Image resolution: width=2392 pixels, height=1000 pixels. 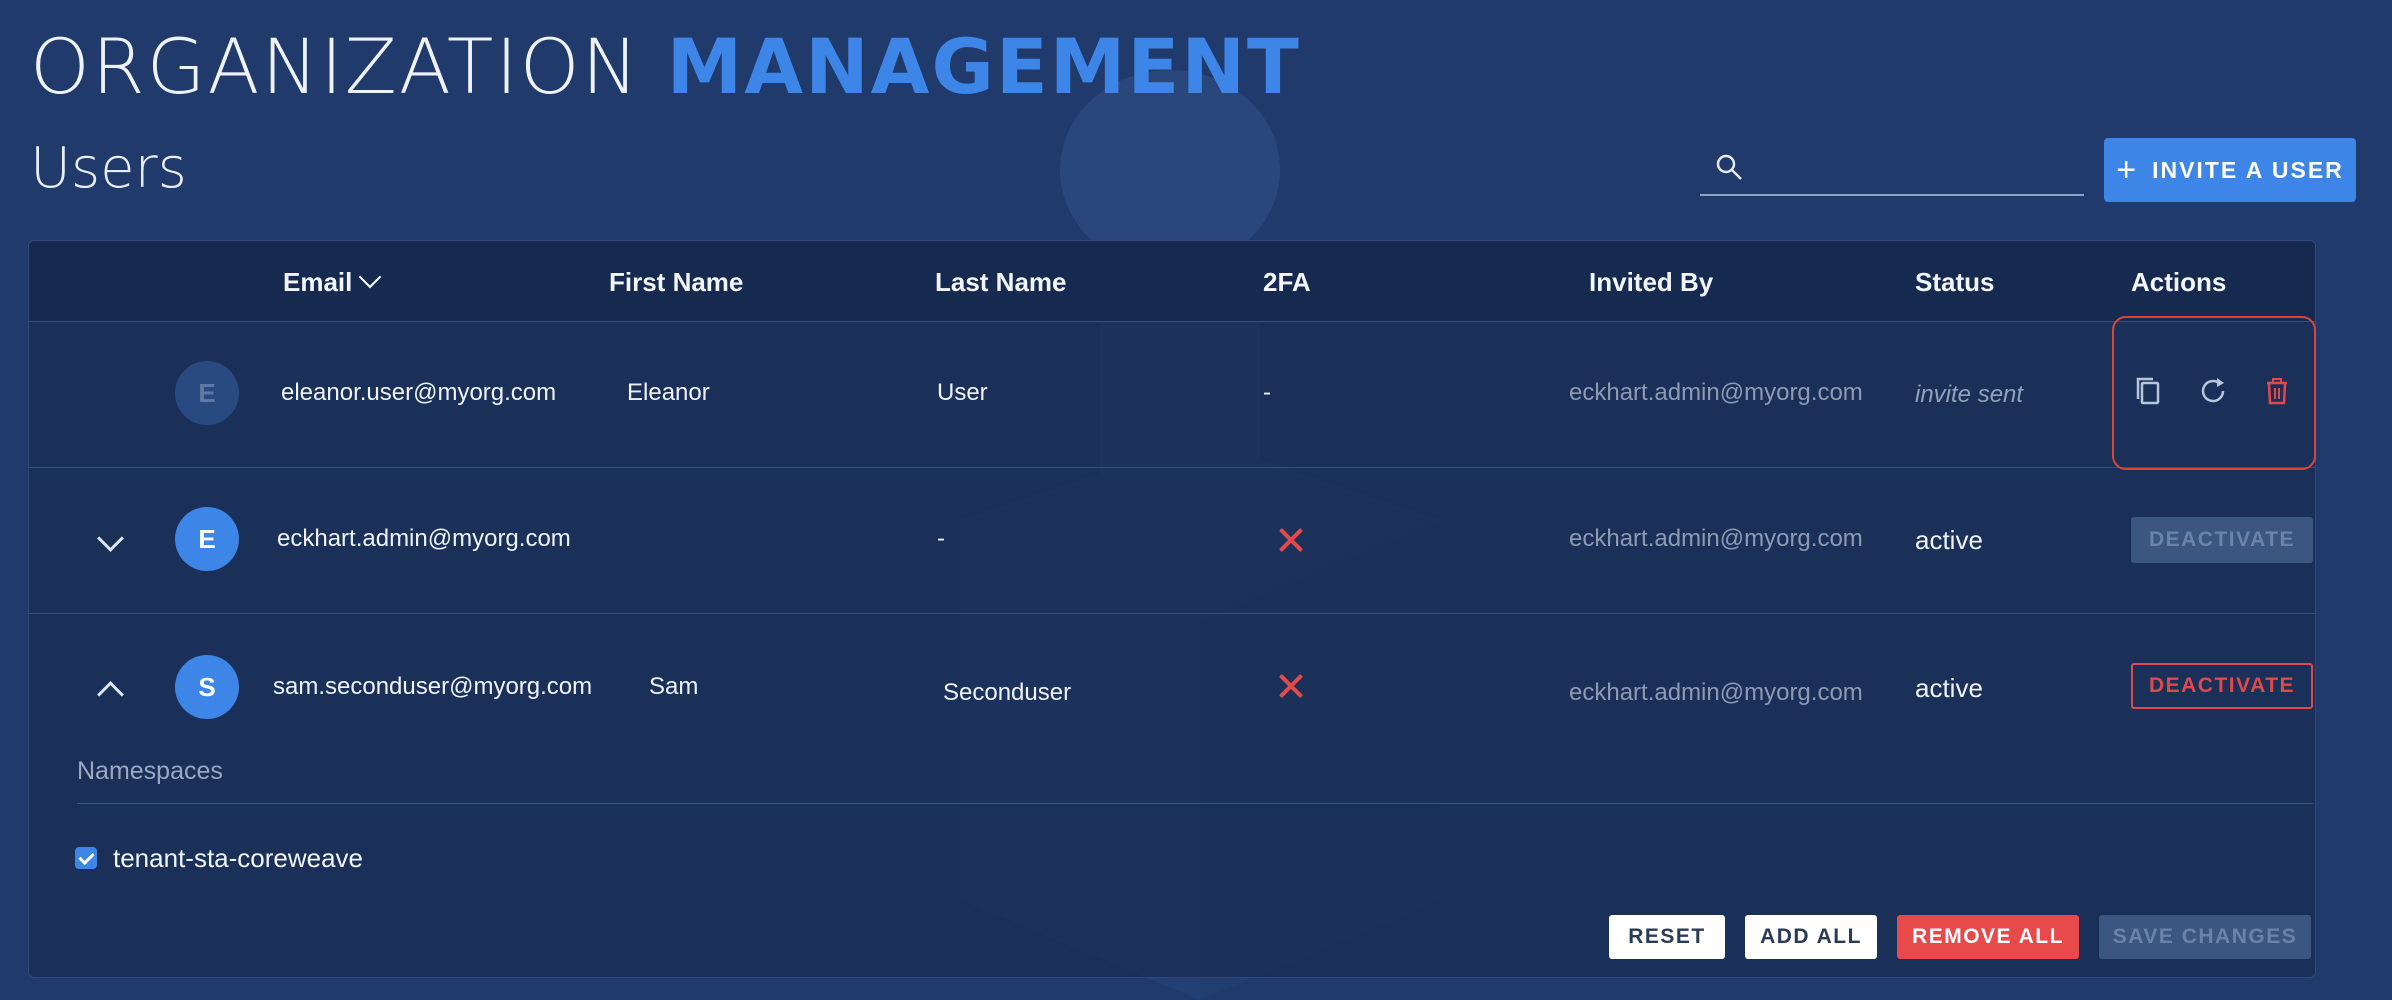 What do you see at coordinates (2149, 391) in the screenshot?
I see `copy-icon` at bounding box center [2149, 391].